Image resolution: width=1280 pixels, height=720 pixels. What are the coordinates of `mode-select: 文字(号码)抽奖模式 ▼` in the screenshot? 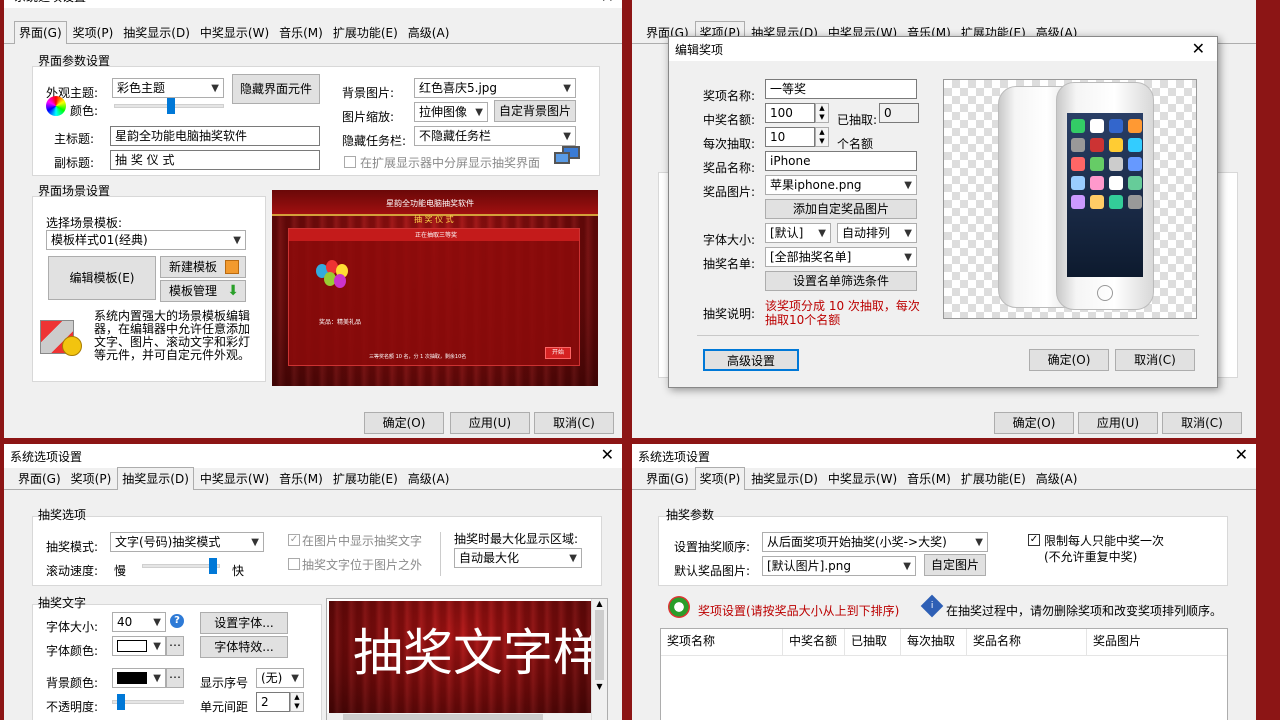 It's located at (187, 542).